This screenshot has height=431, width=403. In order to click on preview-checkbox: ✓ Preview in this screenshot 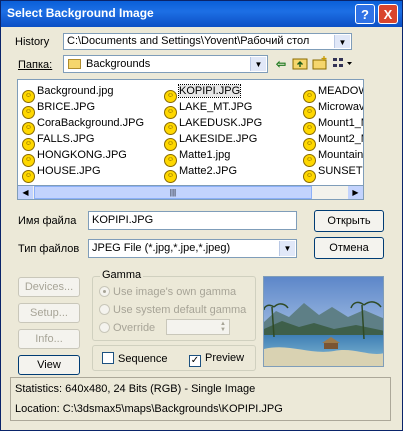, I will do `click(216, 359)`.